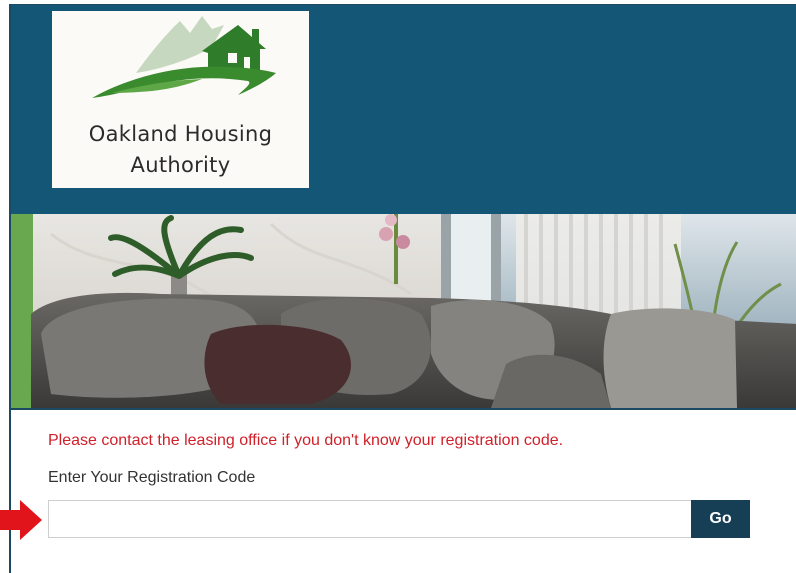 Image resolution: width=796 pixels, height=573 pixels. I want to click on registration-code-label: Enter Your Registration Code, so click(152, 477).